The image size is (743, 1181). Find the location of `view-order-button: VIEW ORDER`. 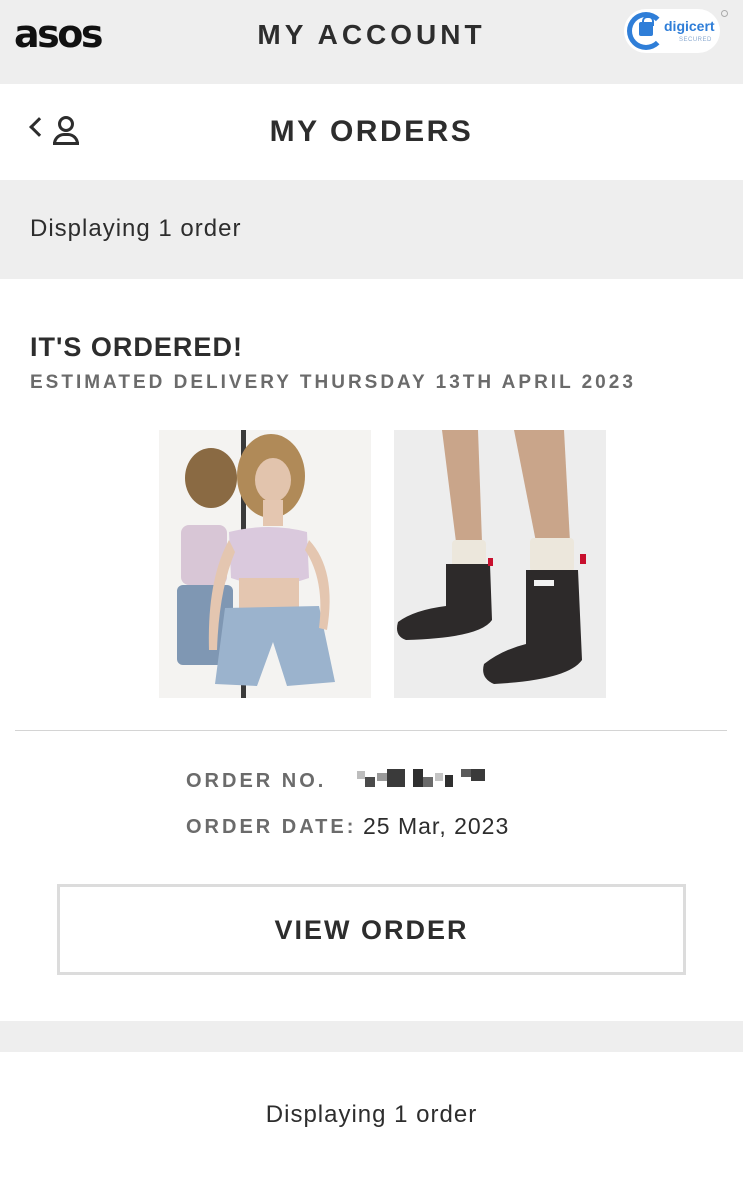

view-order-button: VIEW ORDER is located at coordinates (371, 929).